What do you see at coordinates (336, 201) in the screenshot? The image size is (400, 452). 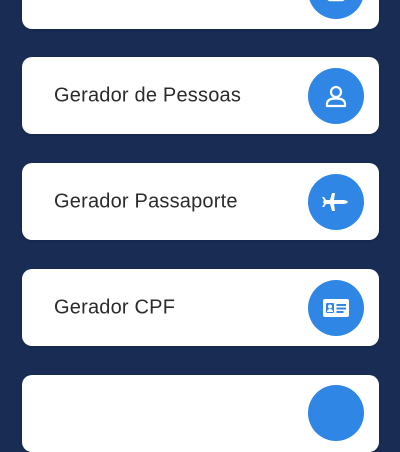 I see `airplane-icon` at bounding box center [336, 201].